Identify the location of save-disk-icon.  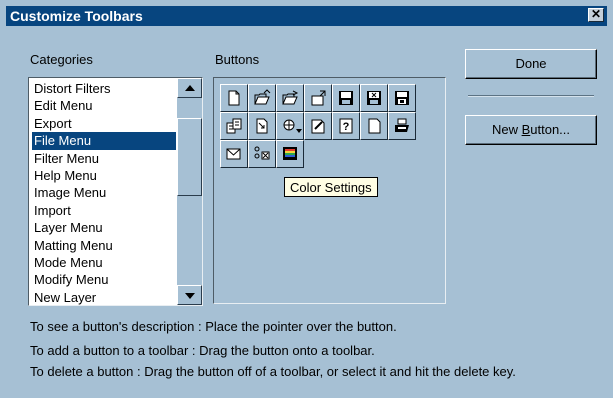
(346, 98).